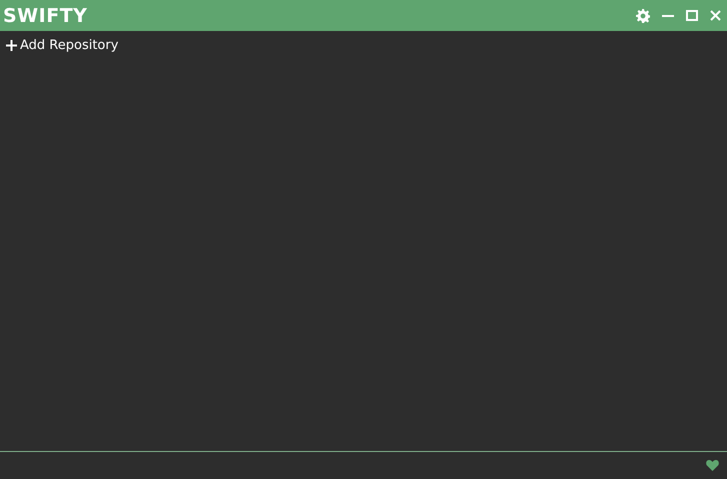 Image resolution: width=727 pixels, height=479 pixels. I want to click on add-repository-button: Add Repository, so click(62, 45).